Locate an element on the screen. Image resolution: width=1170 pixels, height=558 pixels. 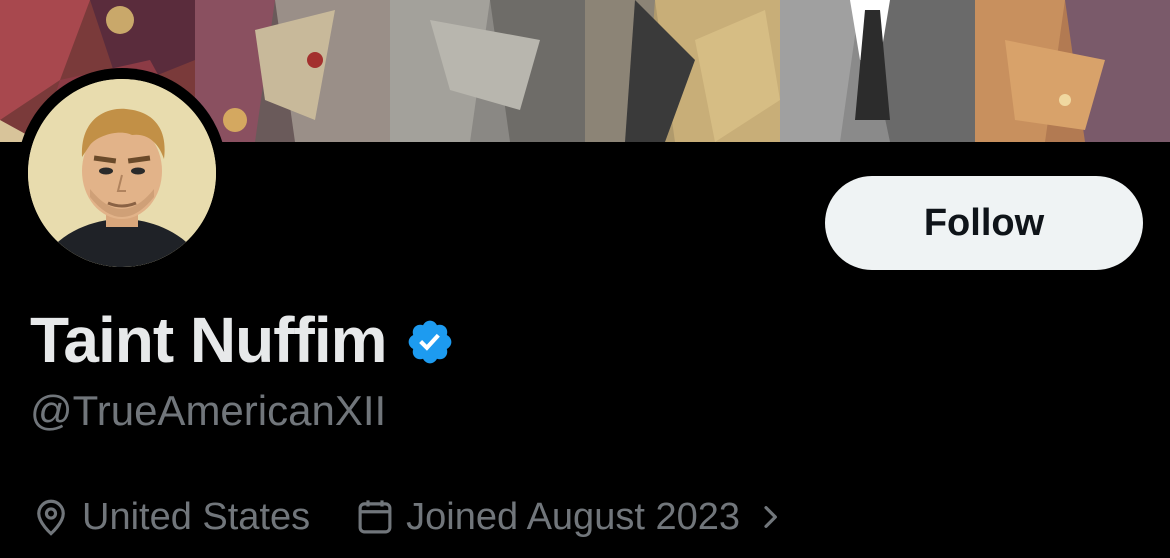
avatar-image is located at coordinates (122, 173).